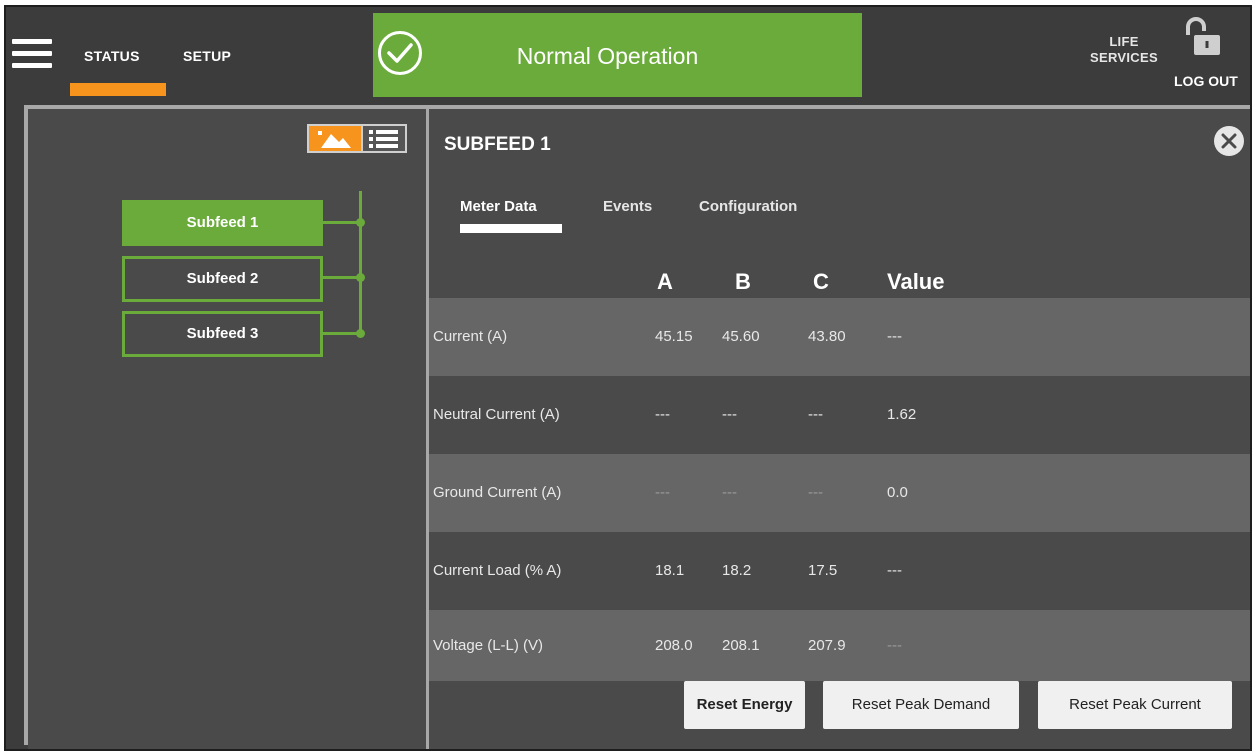 The height and width of the screenshot is (753, 1256). I want to click on nav-tab-status: STATUS, so click(112, 56).